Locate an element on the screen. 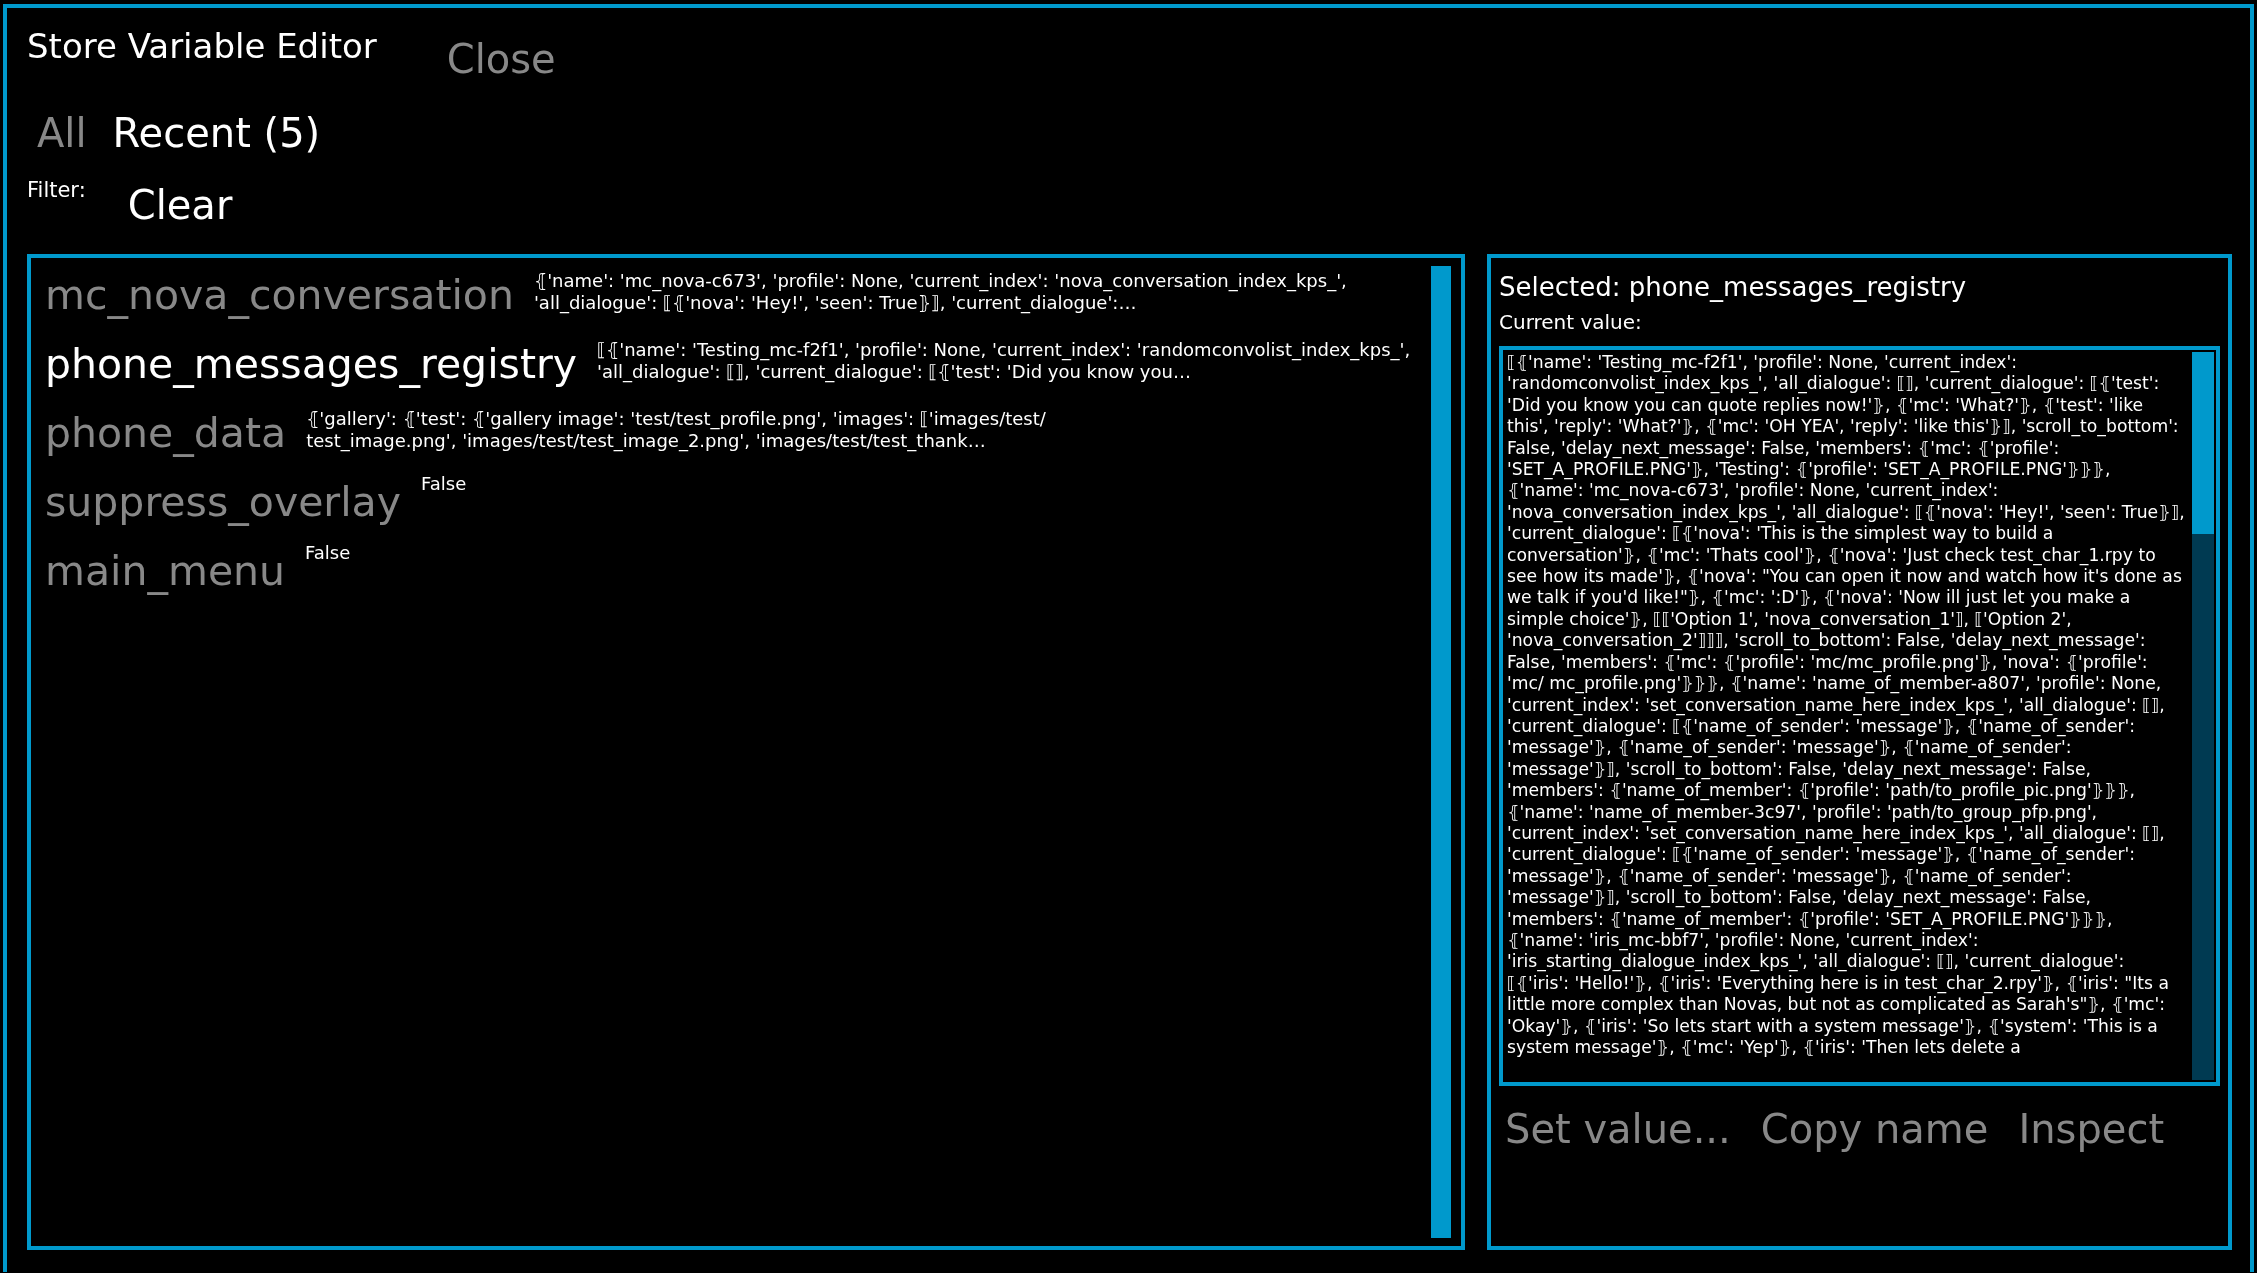 The height and width of the screenshot is (1273, 2257). current-value-label: Current value: is located at coordinates (1571, 322).